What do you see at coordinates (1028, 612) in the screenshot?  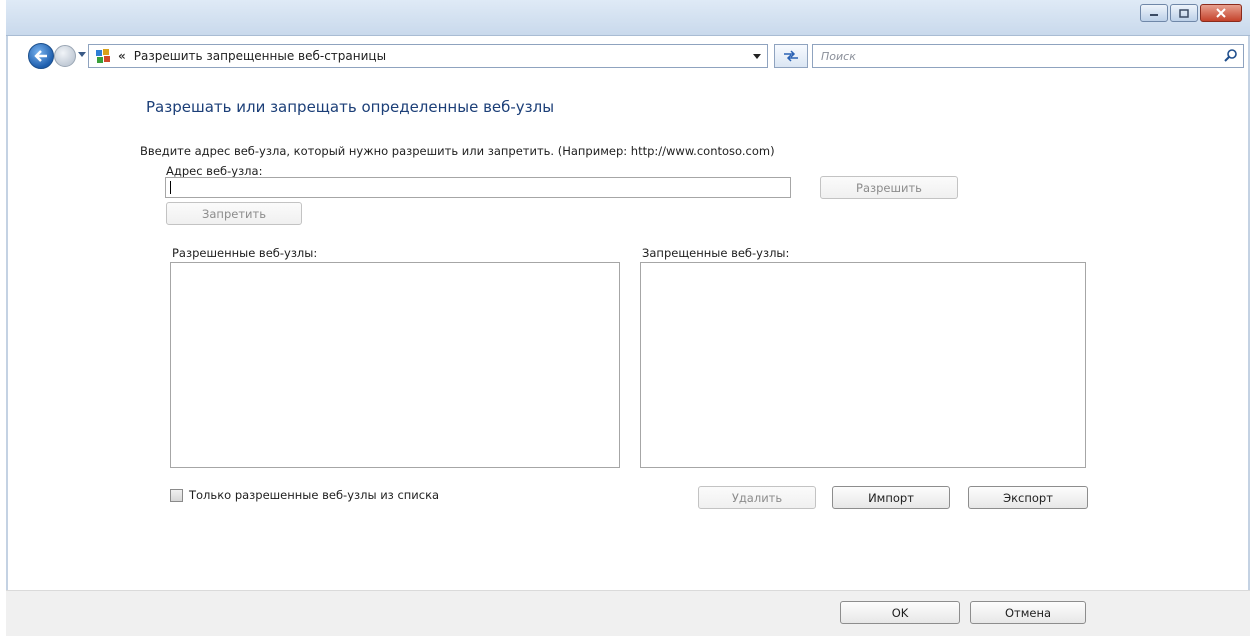 I see `cancel-button: Отмена` at bounding box center [1028, 612].